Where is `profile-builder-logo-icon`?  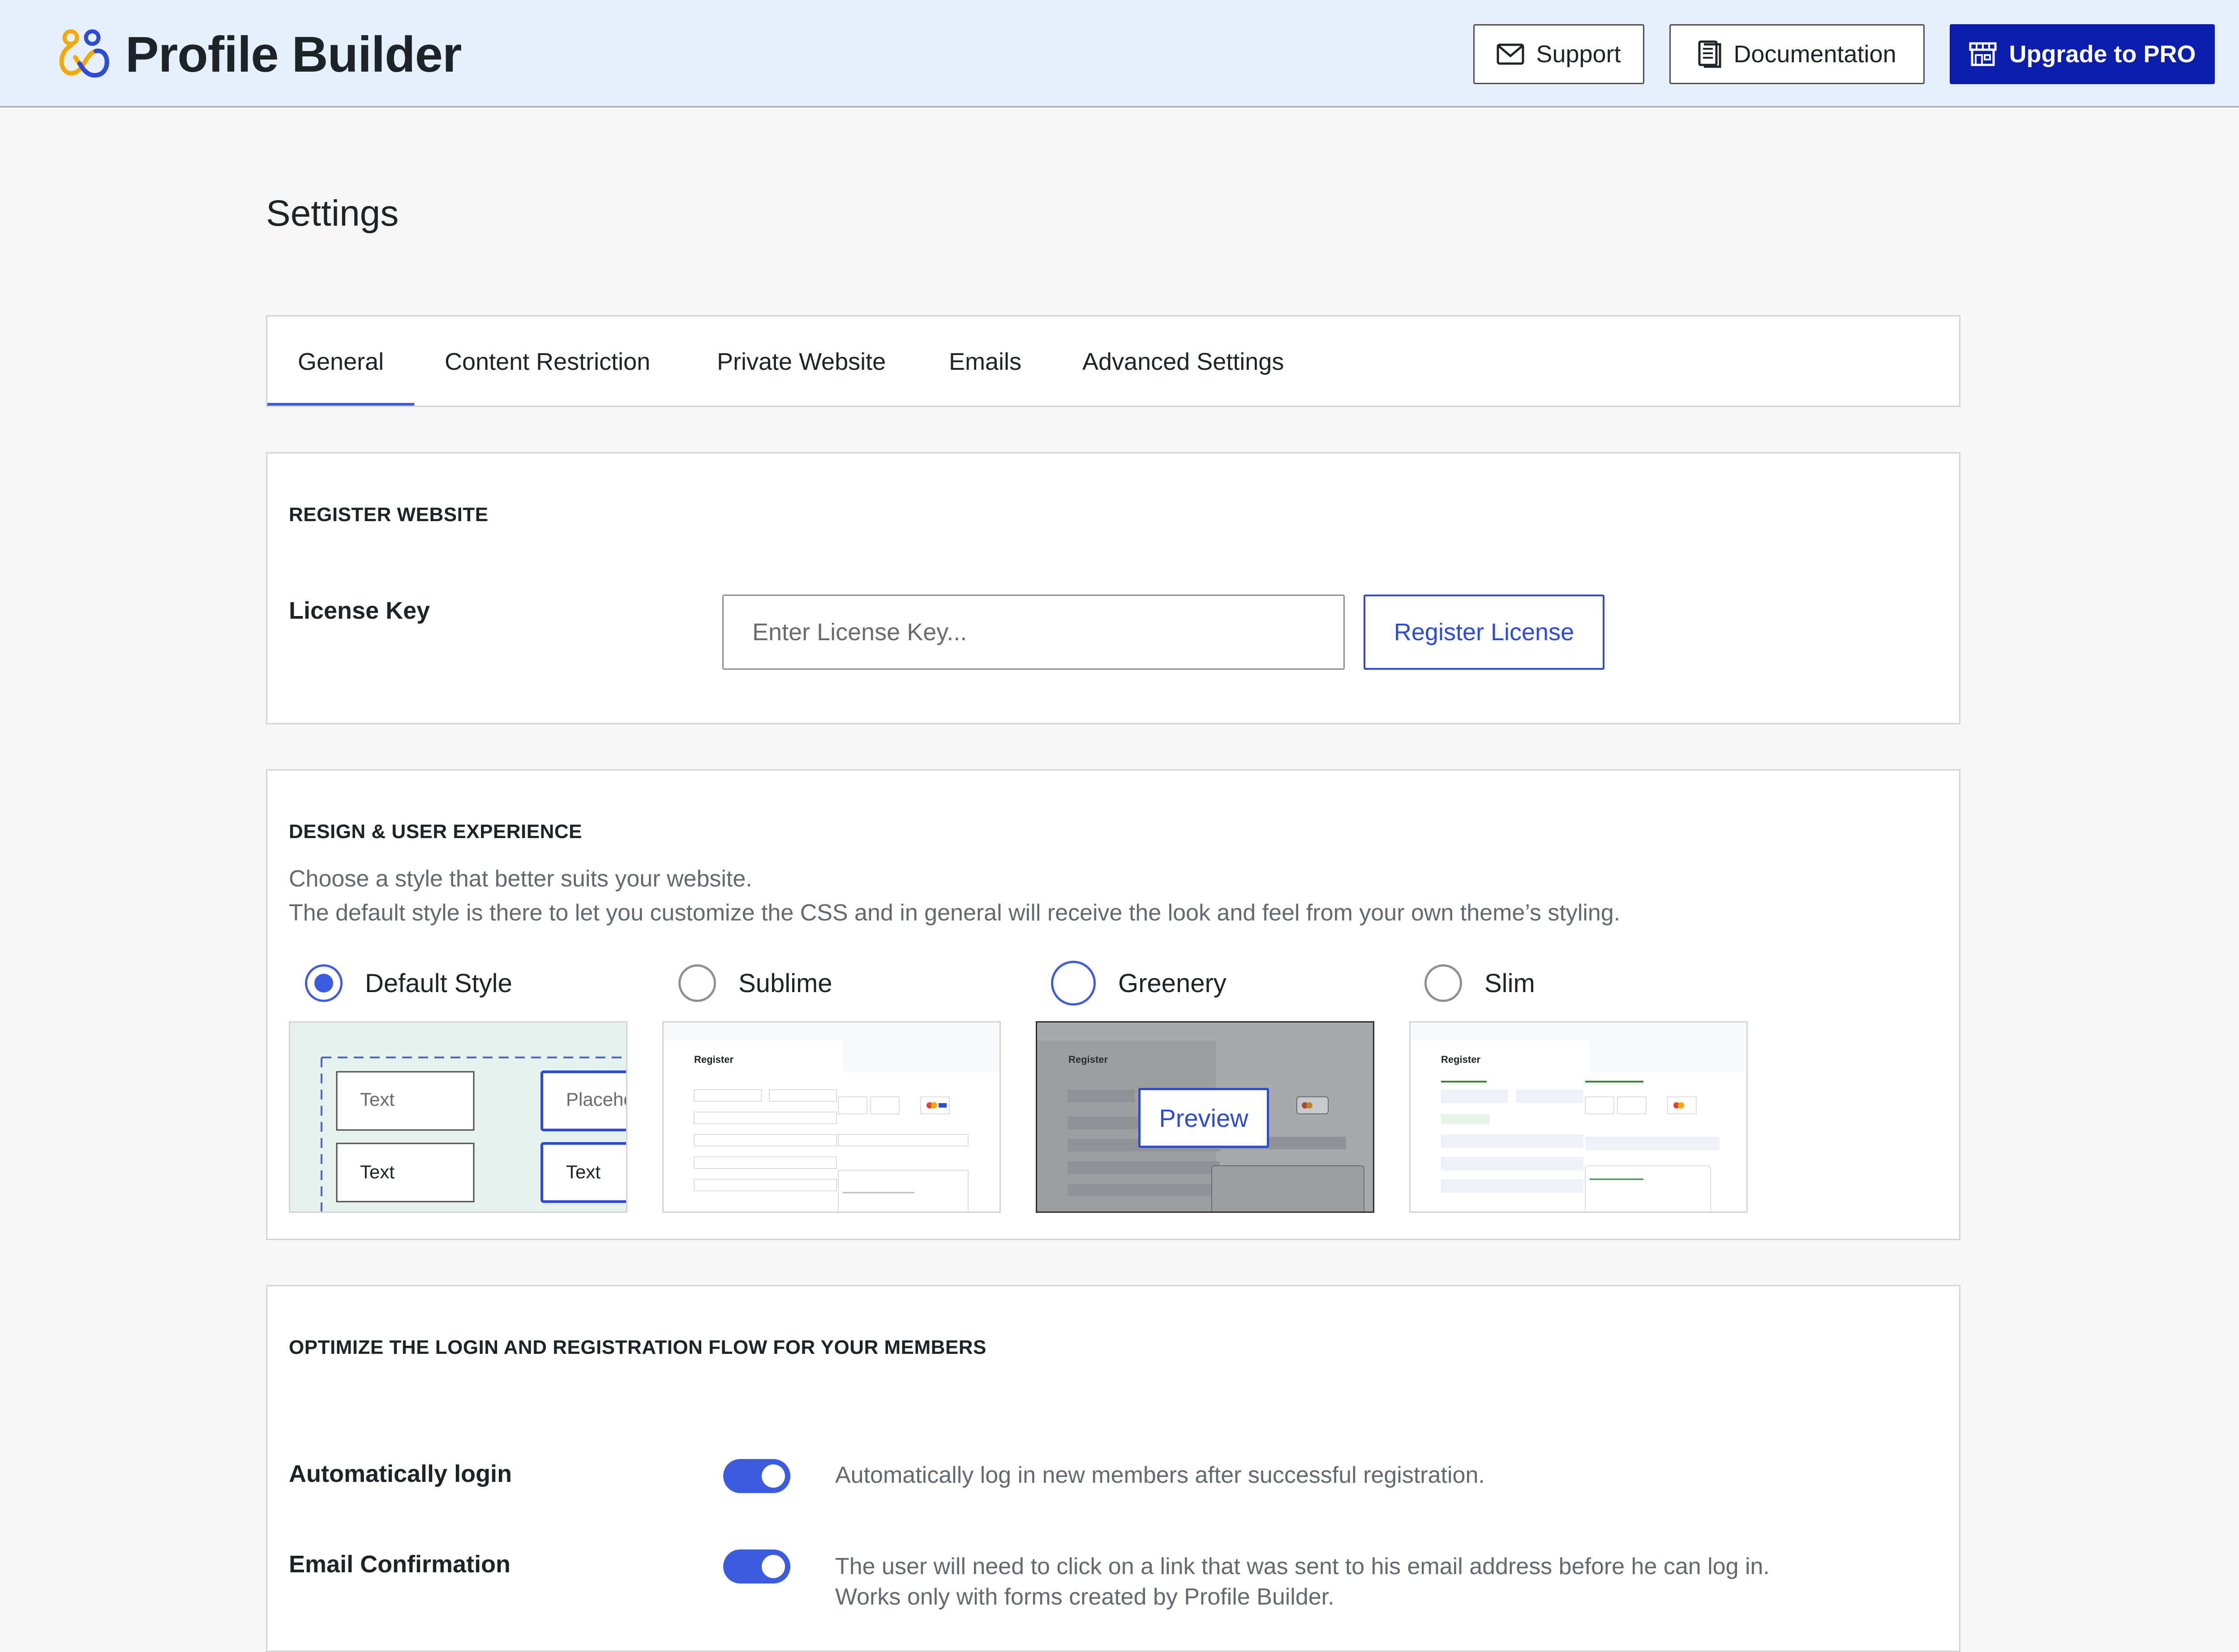
profile-builder-logo-icon is located at coordinates (84, 53).